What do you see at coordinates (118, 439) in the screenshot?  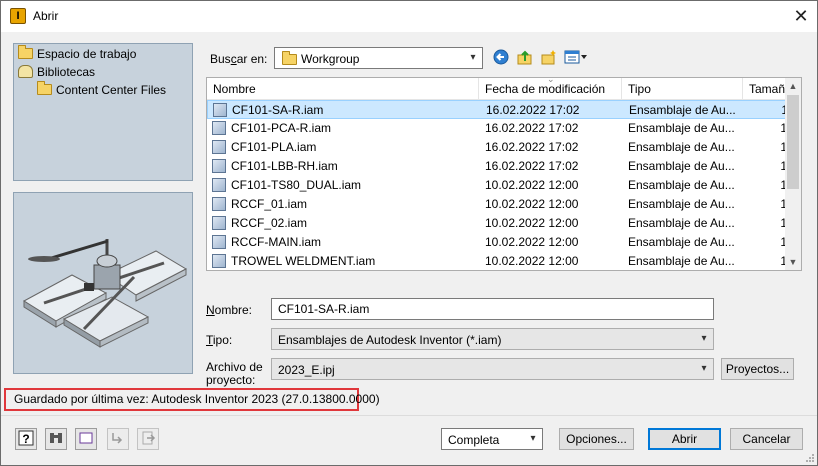 I see `options-arrow-icon` at bounding box center [118, 439].